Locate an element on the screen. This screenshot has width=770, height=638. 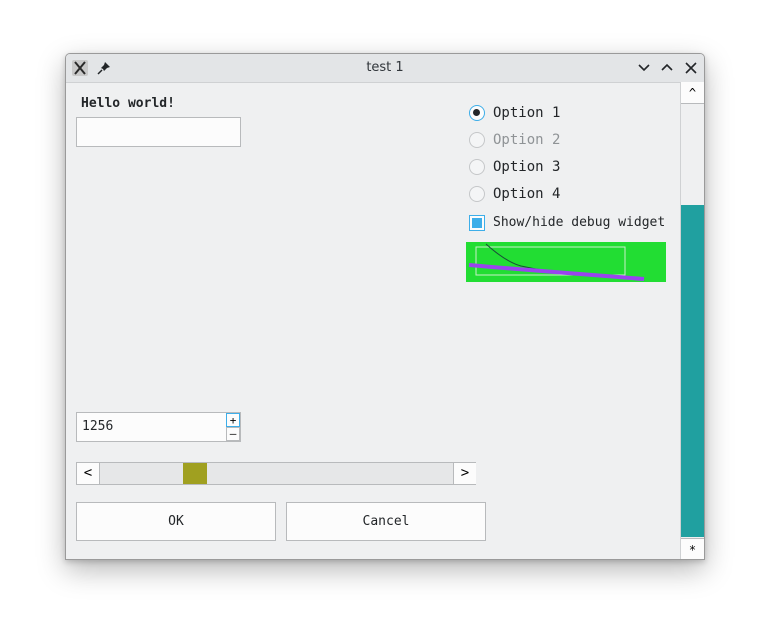
scrollbar-thumb is located at coordinates (195, 473).